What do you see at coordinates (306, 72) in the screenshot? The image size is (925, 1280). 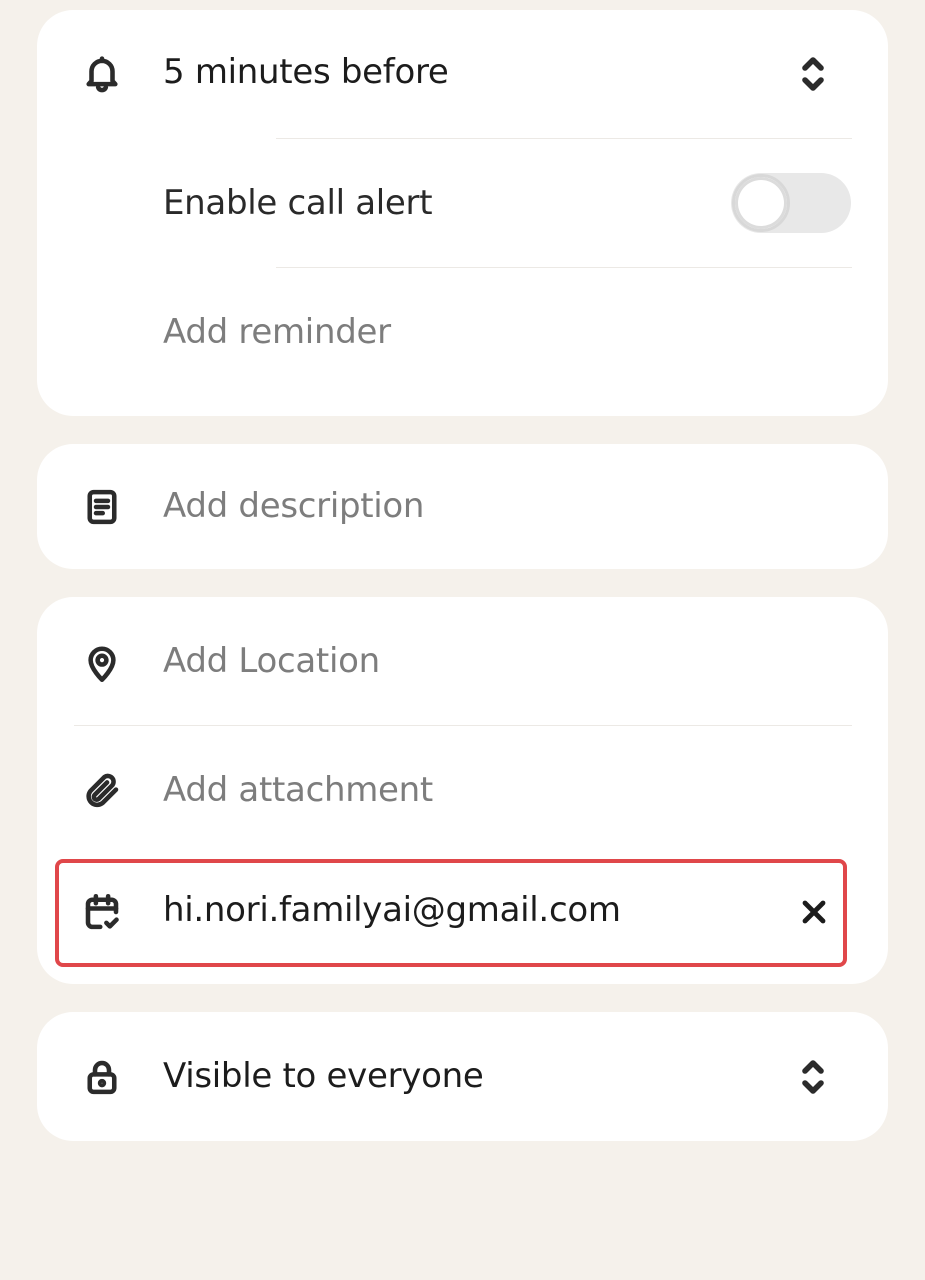 I see `reminder-time-value: 5 minutes before` at bounding box center [306, 72].